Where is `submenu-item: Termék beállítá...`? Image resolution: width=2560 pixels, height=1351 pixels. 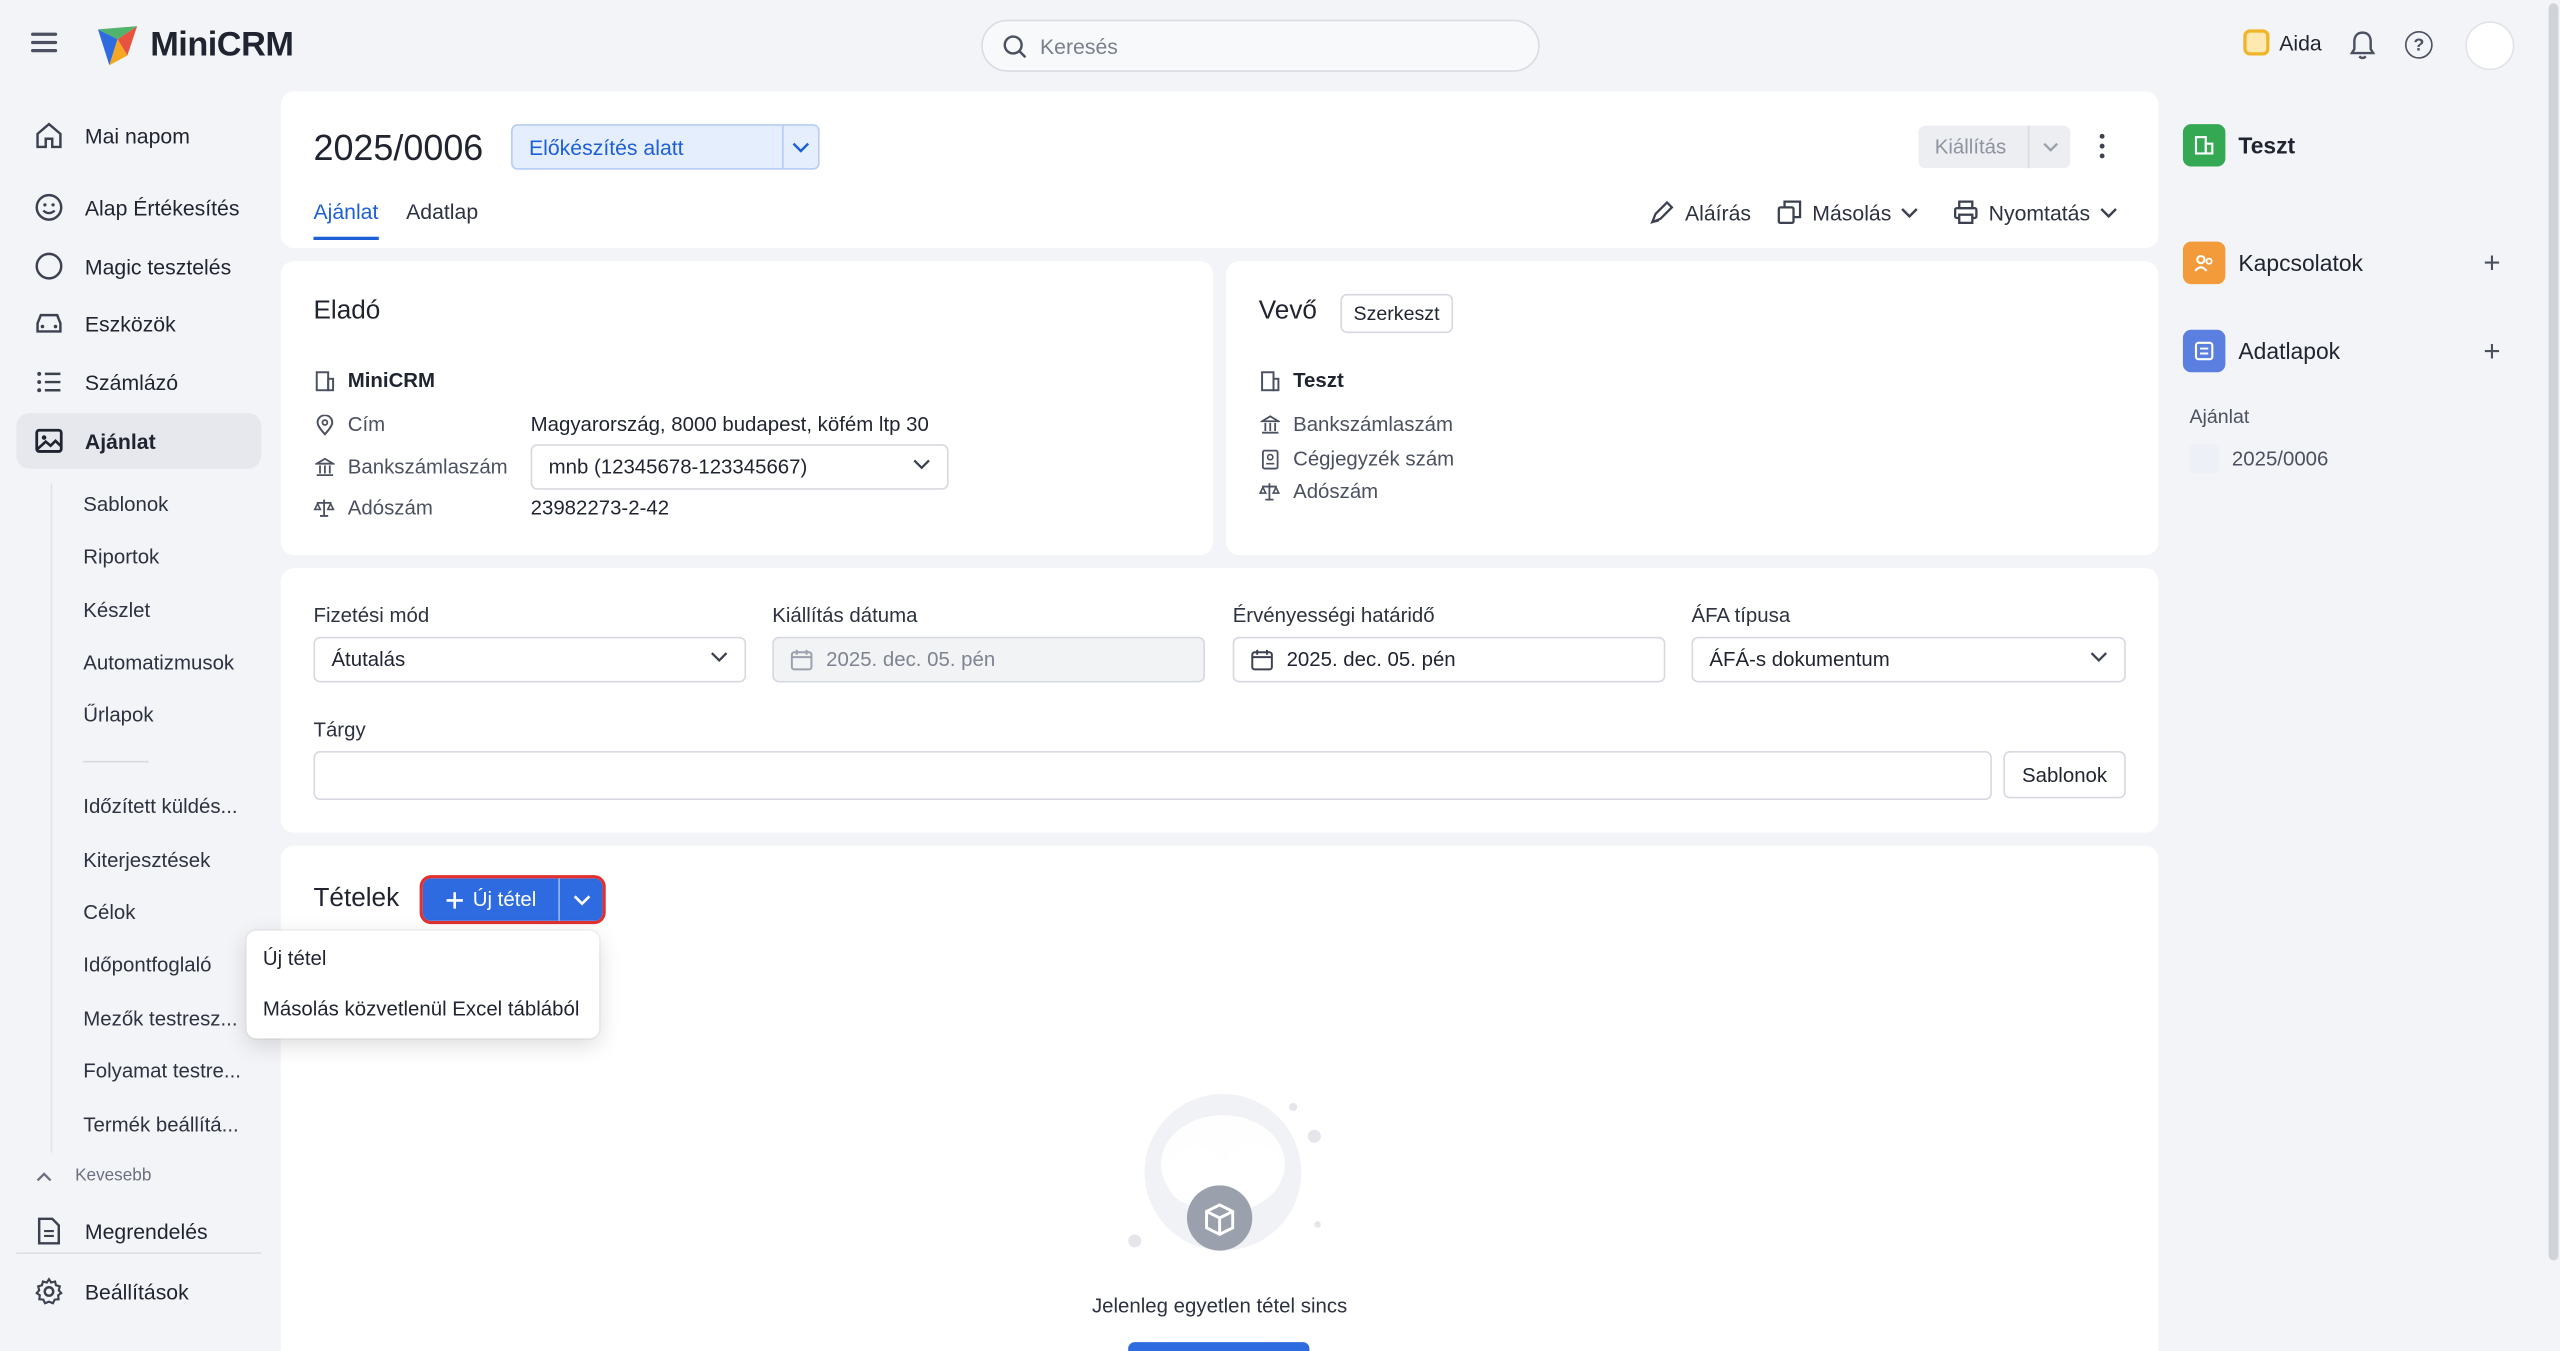
submenu-item: Termék beállítá... is located at coordinates (164, 1125).